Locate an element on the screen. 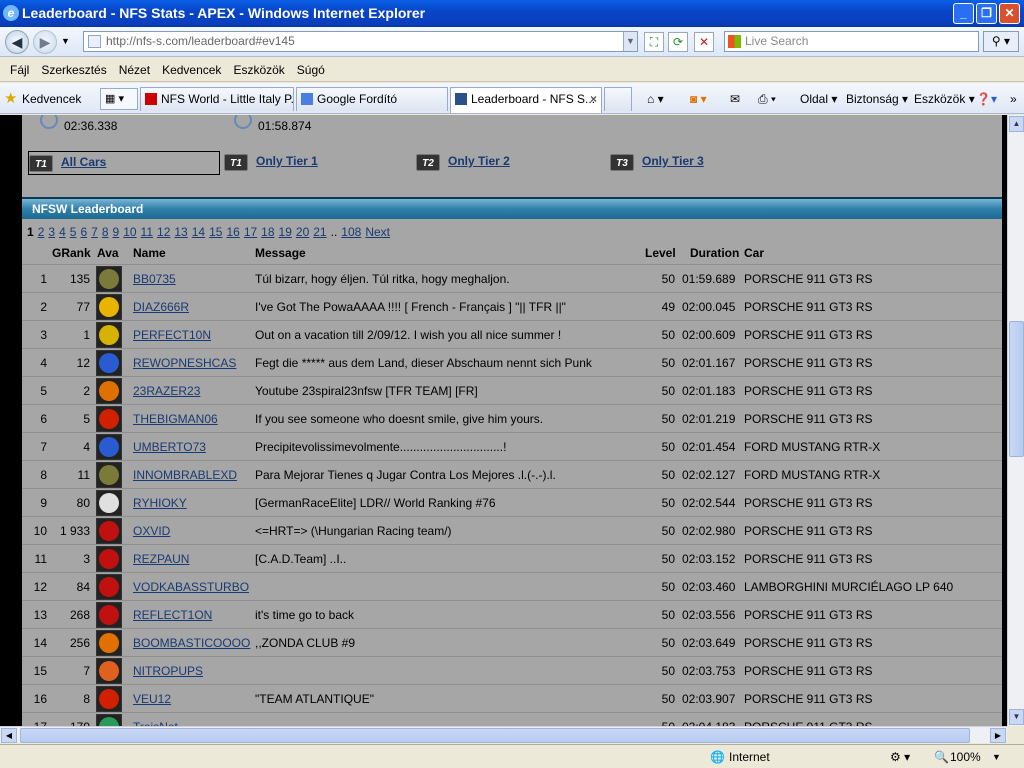  filter-link: All Cars is located at coordinates (83, 162).